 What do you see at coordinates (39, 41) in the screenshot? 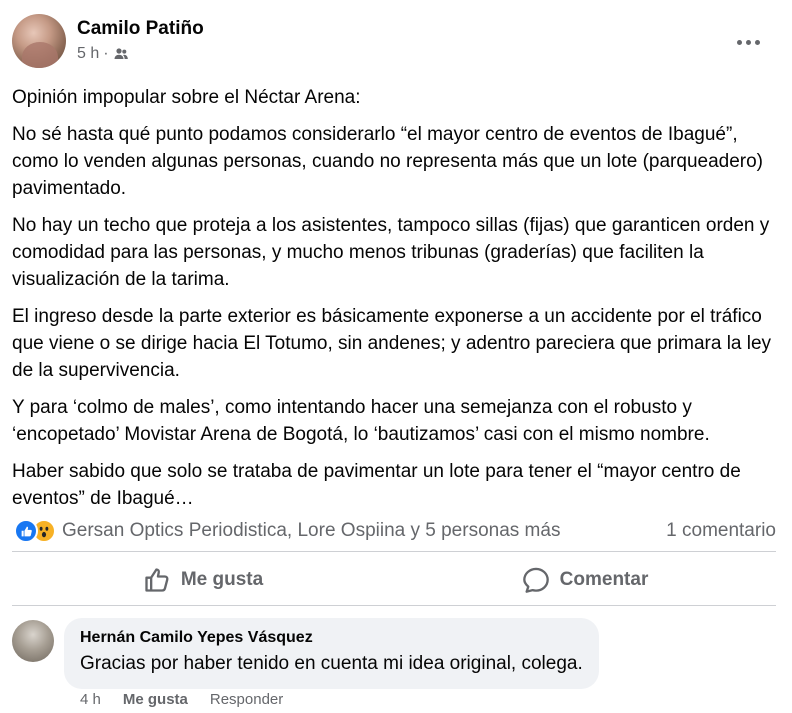
I see `author-avatar` at bounding box center [39, 41].